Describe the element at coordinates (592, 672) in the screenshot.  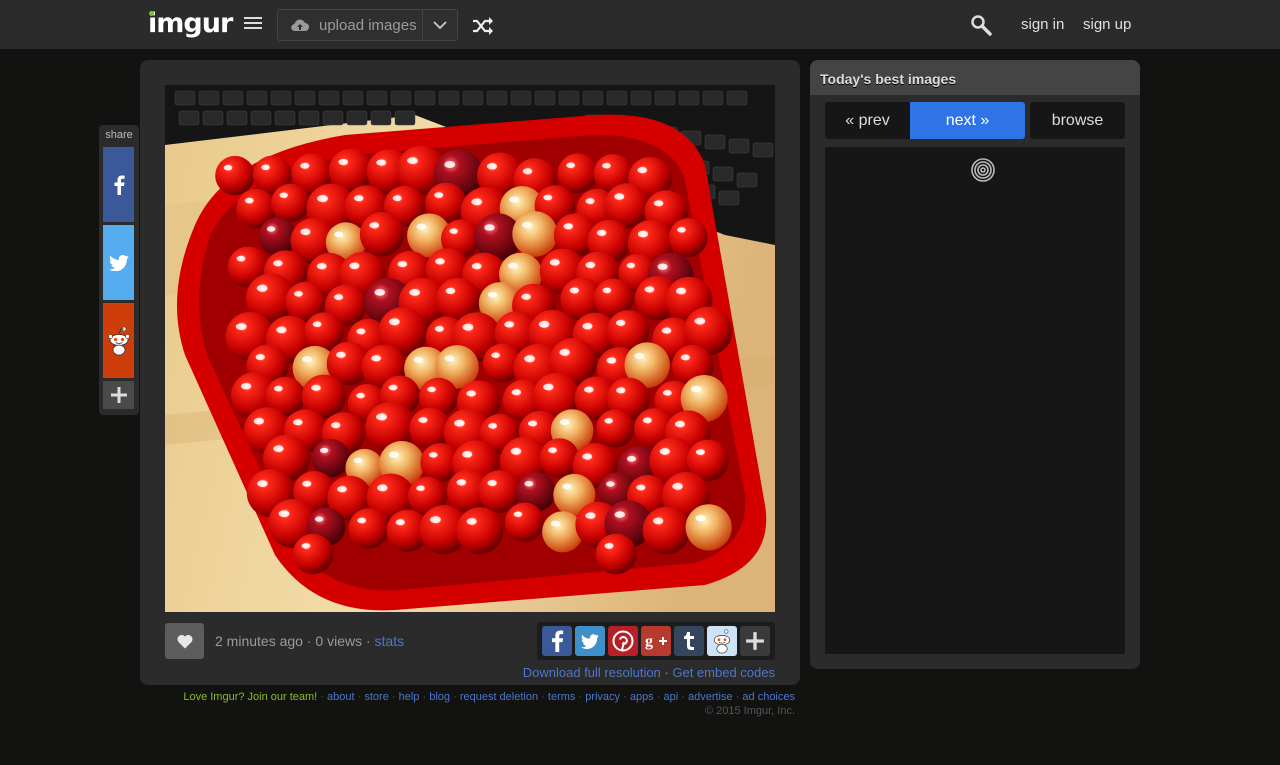
I see `download-full-resolution-link: Download full resolution` at that location.